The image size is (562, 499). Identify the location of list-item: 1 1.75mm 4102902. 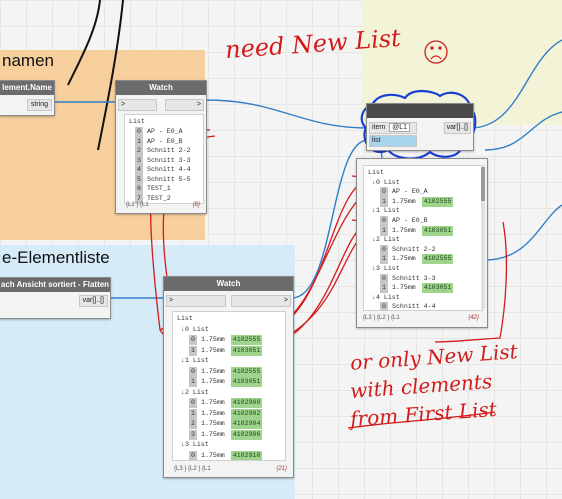
(237, 413).